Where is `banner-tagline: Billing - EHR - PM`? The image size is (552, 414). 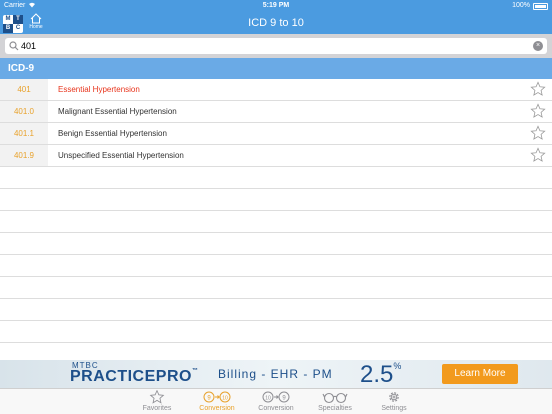 banner-tagline: Billing - EHR - PM is located at coordinates (275, 374).